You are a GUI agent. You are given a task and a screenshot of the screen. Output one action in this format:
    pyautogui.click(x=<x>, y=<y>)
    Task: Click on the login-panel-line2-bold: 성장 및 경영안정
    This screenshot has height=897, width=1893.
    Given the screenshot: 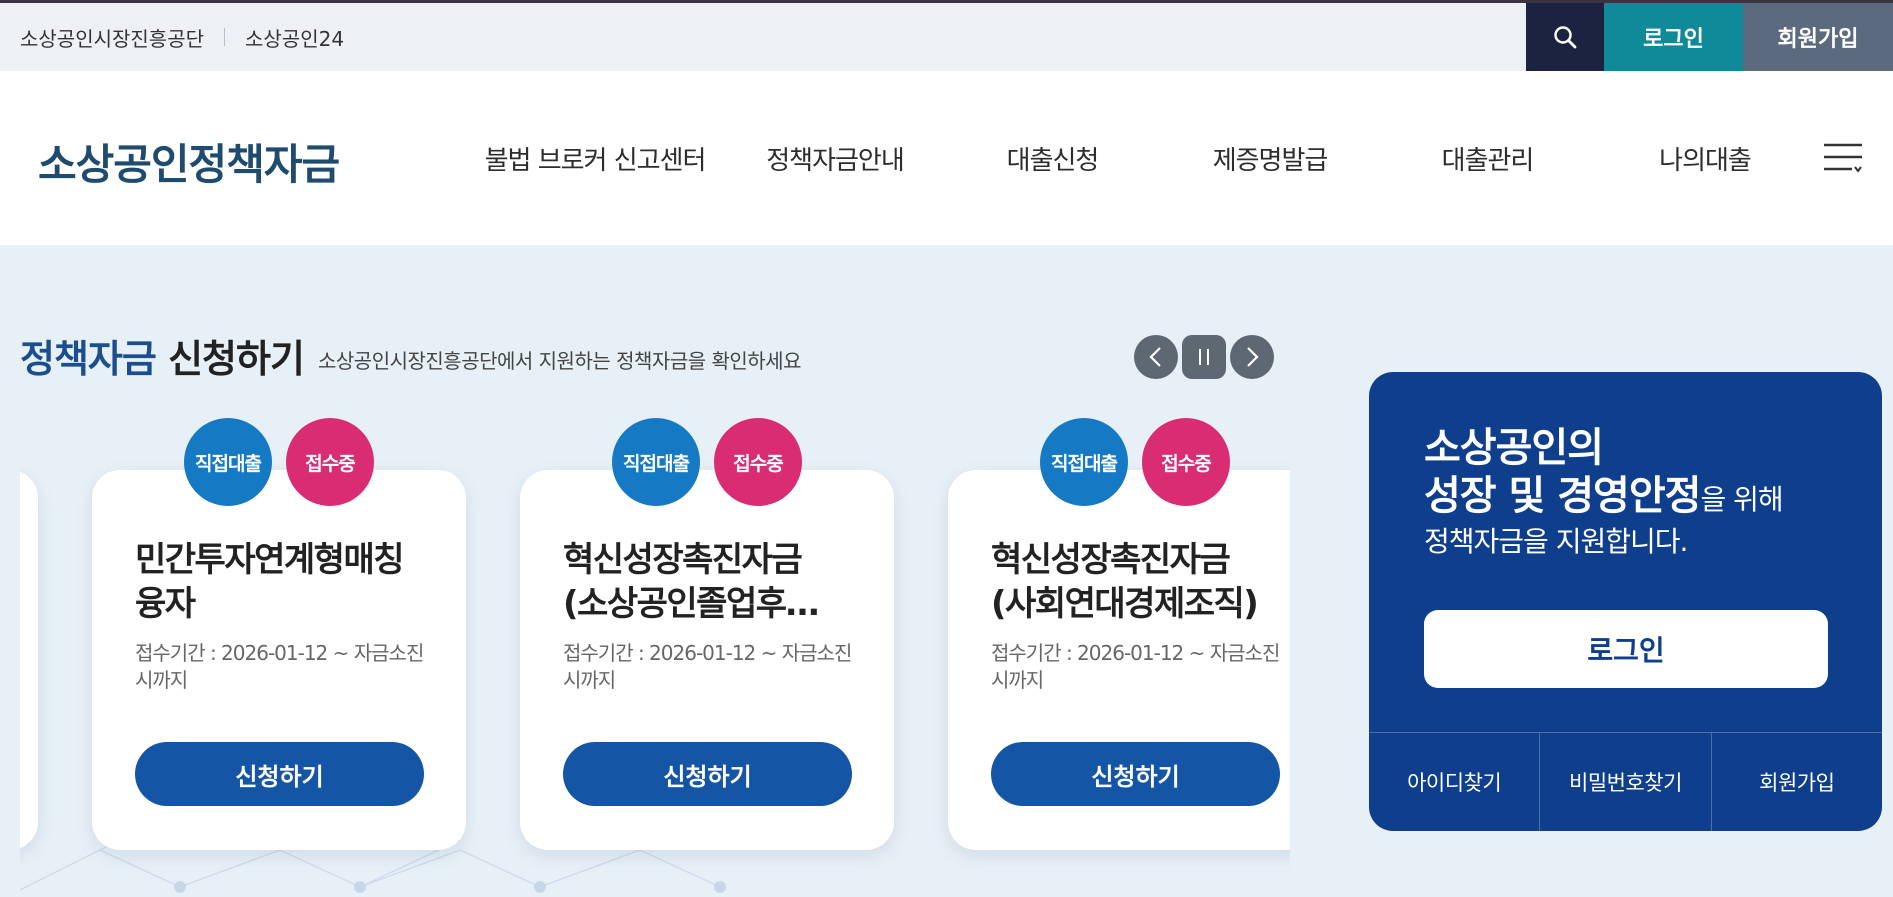 What is the action you would take?
    pyautogui.click(x=1562, y=496)
    